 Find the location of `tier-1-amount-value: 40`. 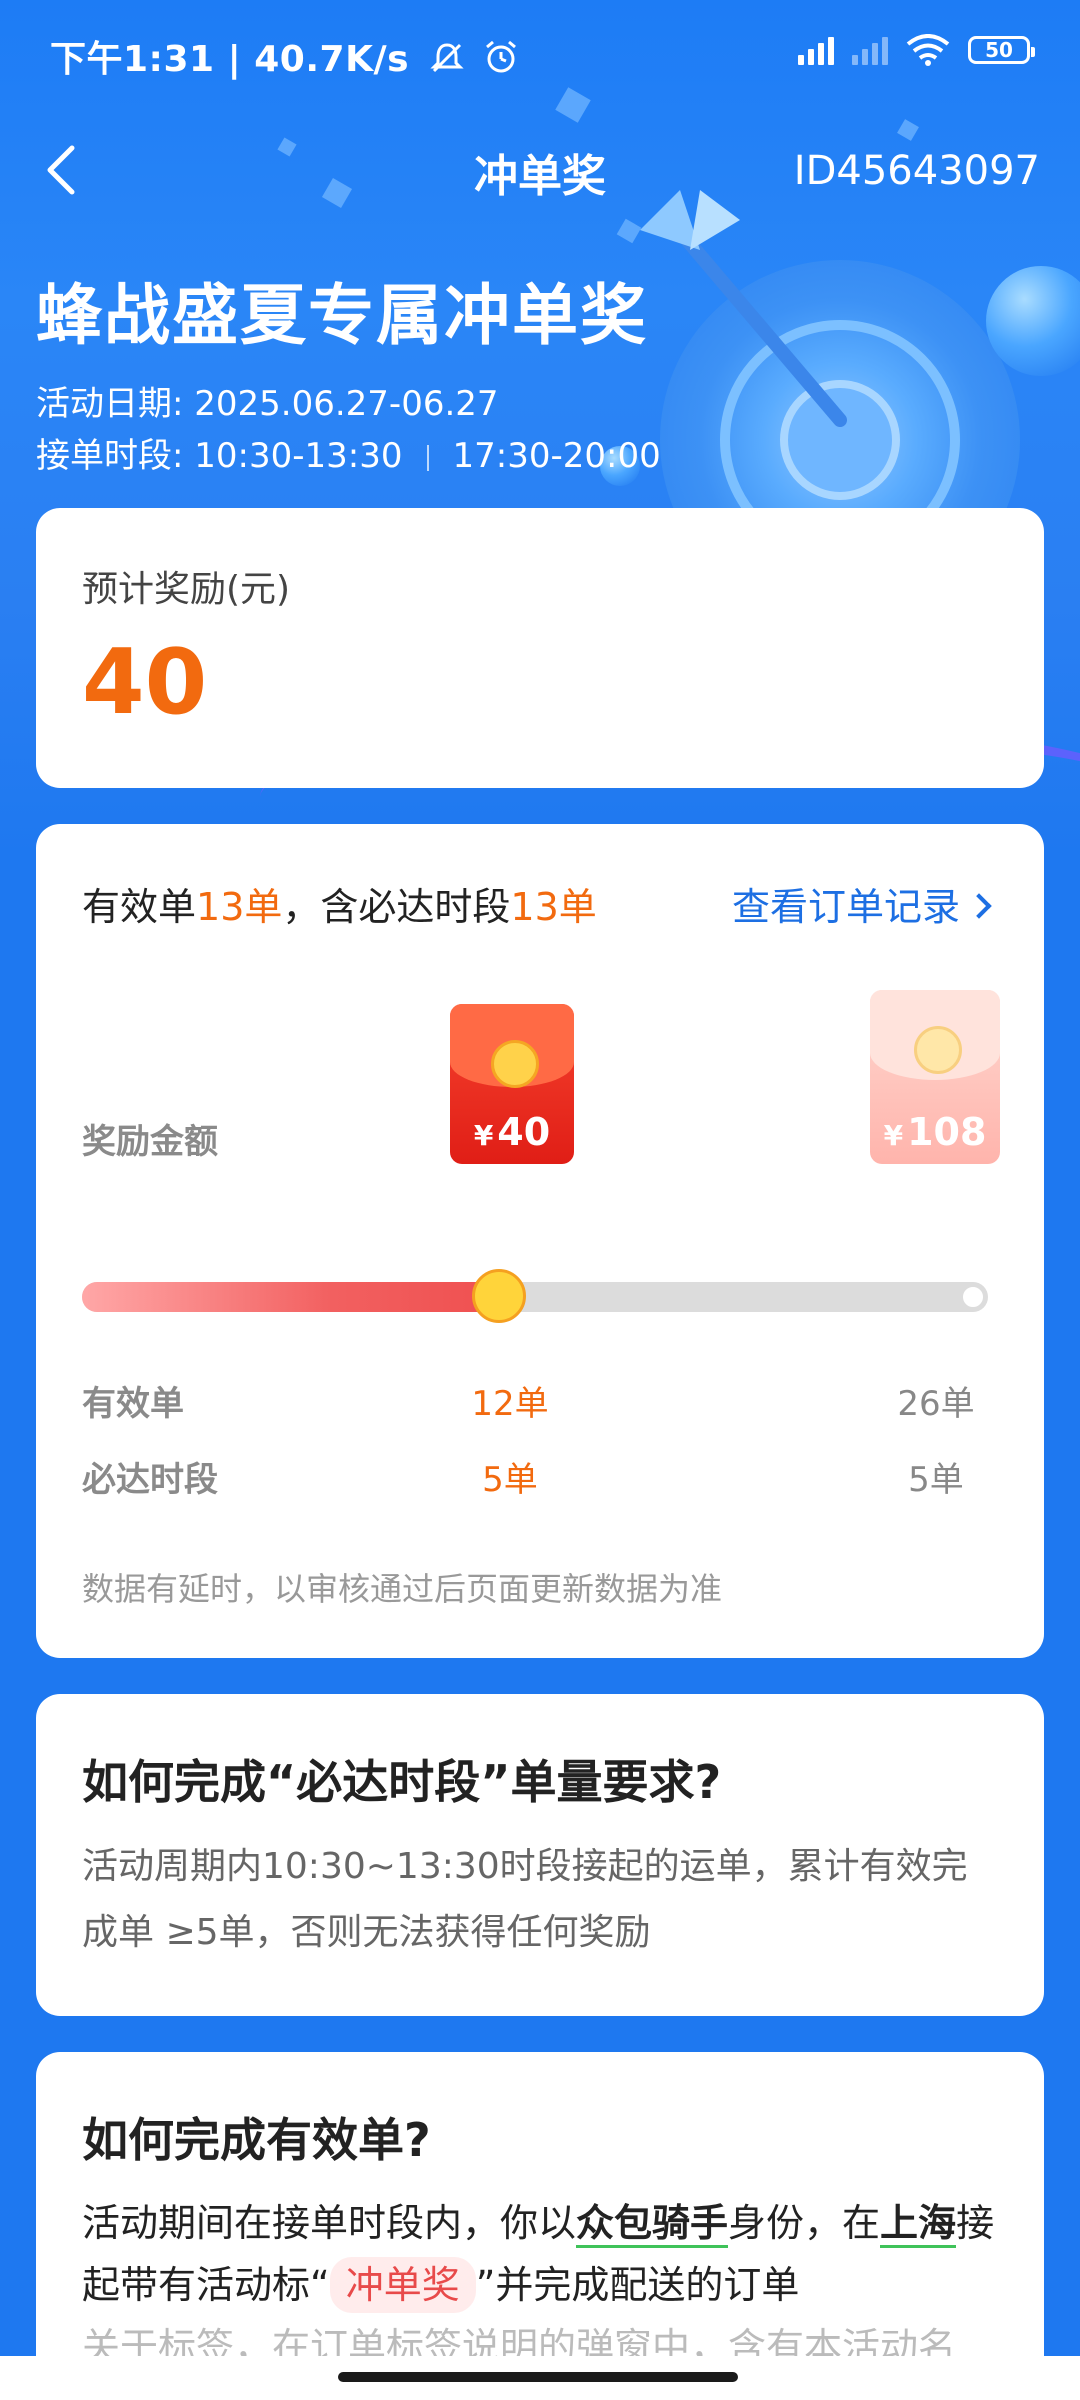

tier-1-amount-value: 40 is located at coordinates (524, 1132).